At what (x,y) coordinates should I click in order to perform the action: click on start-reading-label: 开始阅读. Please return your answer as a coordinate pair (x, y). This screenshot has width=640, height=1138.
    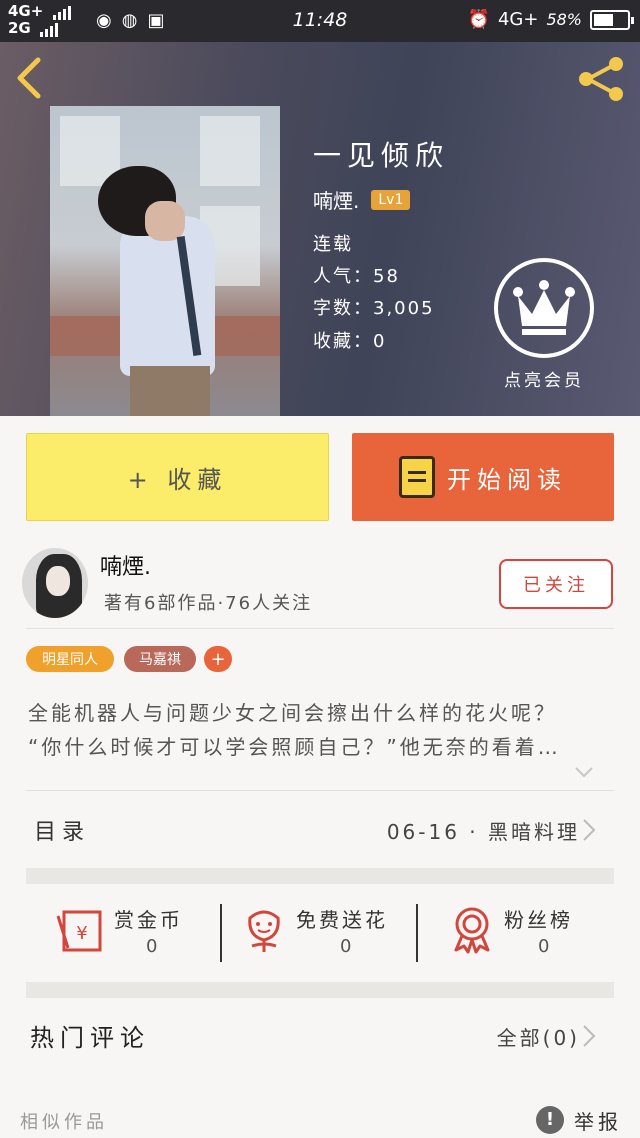
    Looking at the image, I should click on (507, 479).